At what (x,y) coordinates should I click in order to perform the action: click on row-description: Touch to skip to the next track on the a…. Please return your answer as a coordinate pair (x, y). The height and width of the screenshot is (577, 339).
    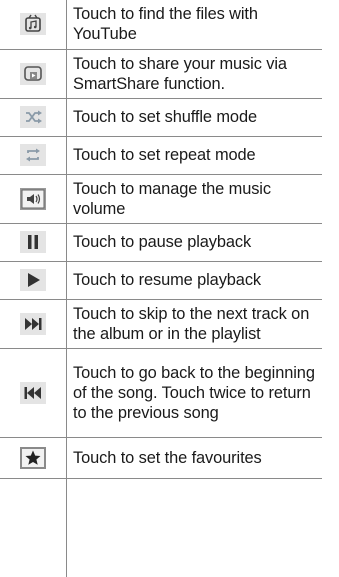
    Looking at the image, I should click on (191, 323).